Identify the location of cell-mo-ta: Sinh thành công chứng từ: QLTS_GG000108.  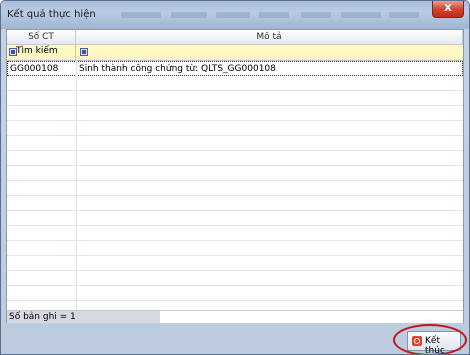
(177, 69).